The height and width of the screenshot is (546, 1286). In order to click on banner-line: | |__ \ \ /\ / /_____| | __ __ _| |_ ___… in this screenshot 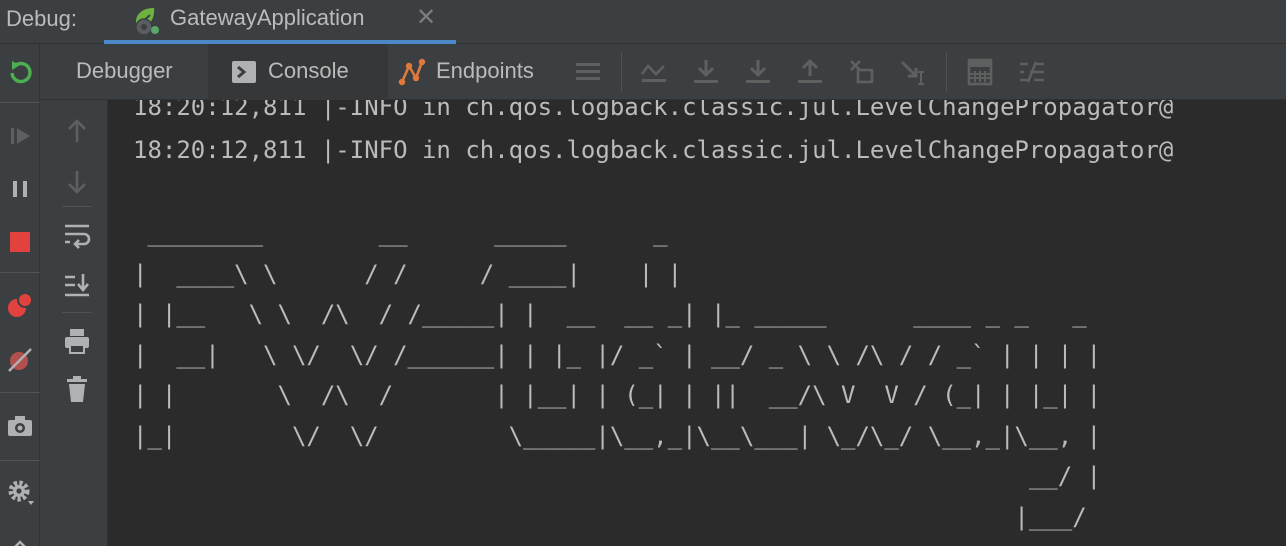, I will do `click(610, 314)`.